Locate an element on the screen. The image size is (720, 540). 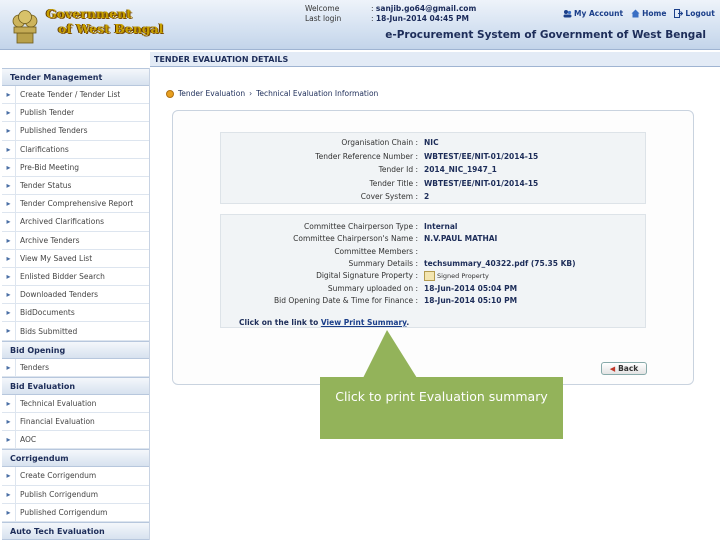
breadcrumb-technical-evaluation: Technical Evaluation Information is located at coordinates (317, 93).